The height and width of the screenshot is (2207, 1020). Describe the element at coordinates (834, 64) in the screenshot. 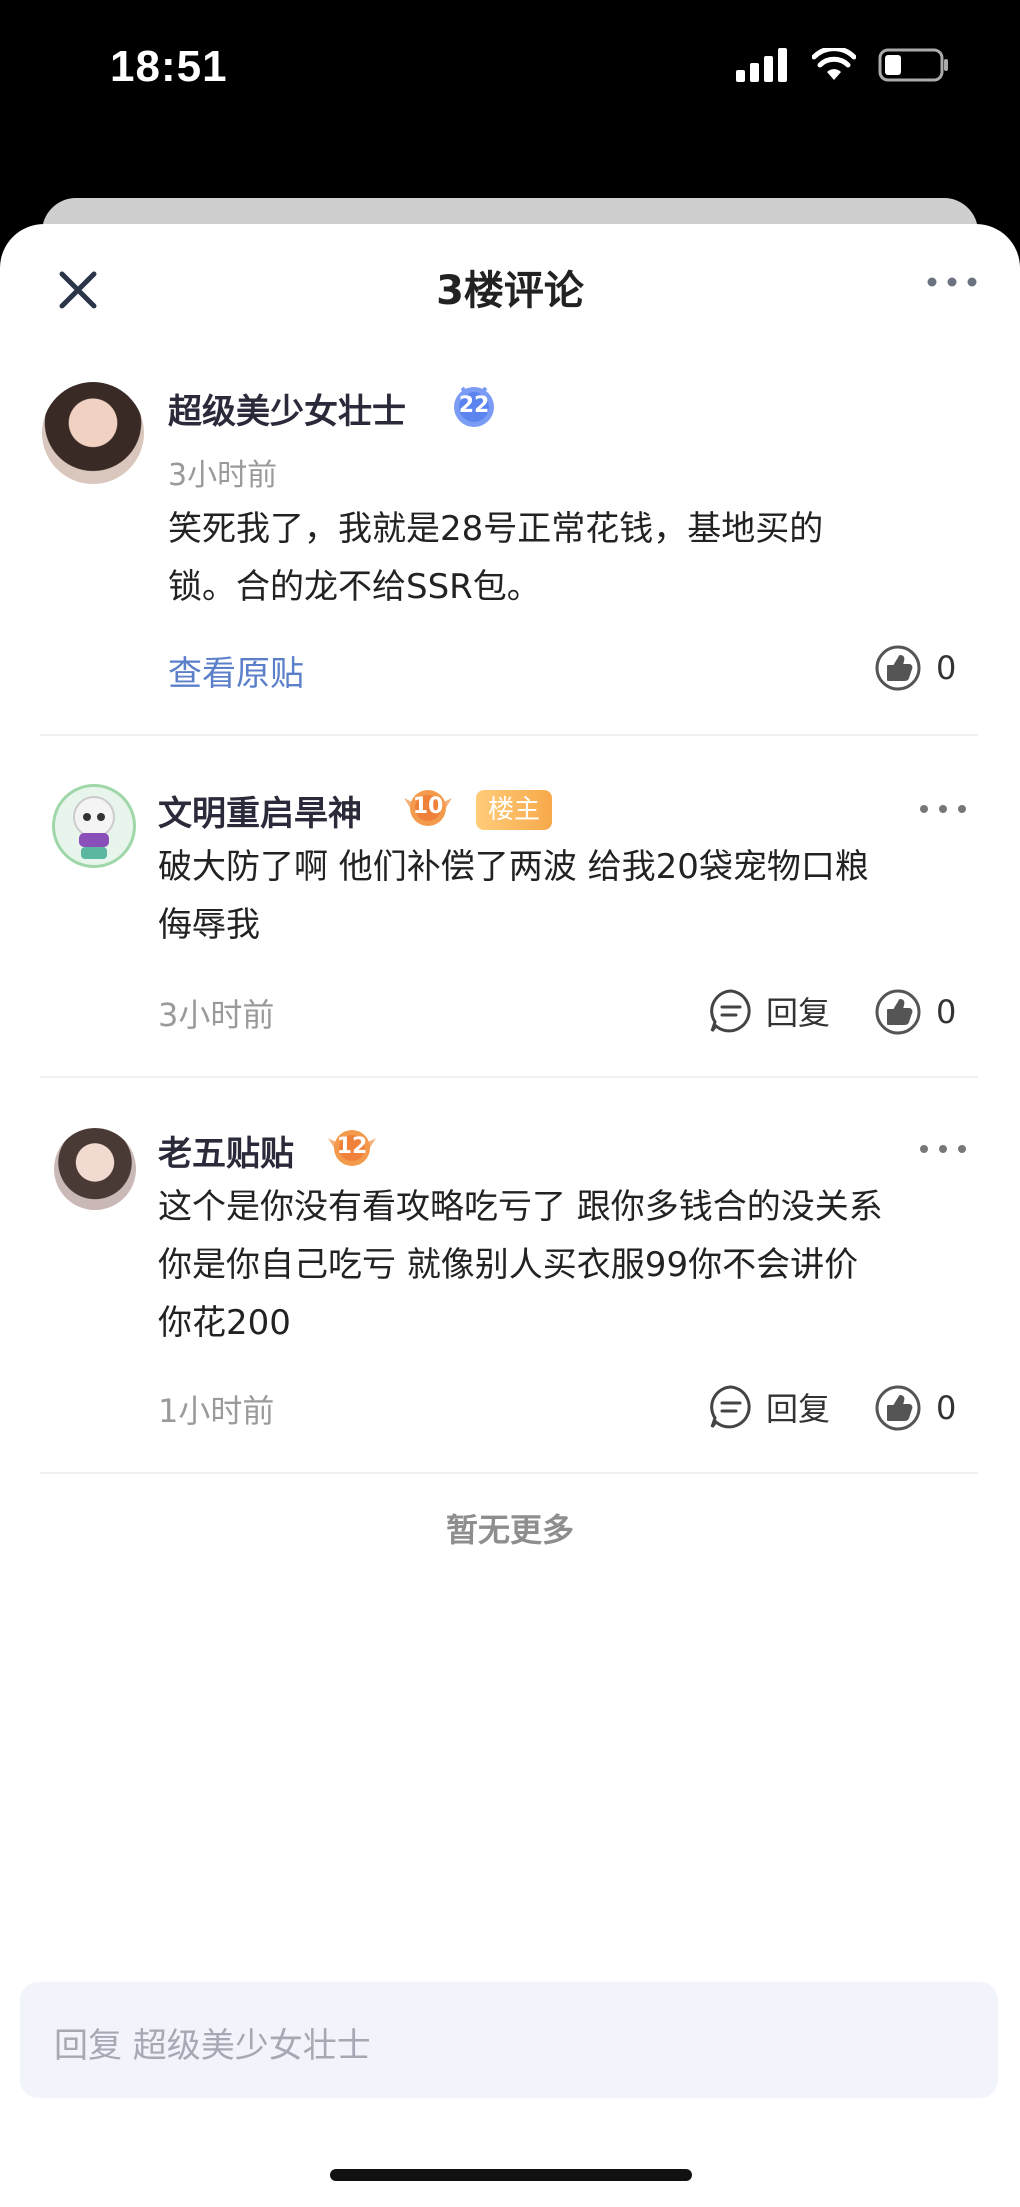

I see `wifi-icon` at that location.